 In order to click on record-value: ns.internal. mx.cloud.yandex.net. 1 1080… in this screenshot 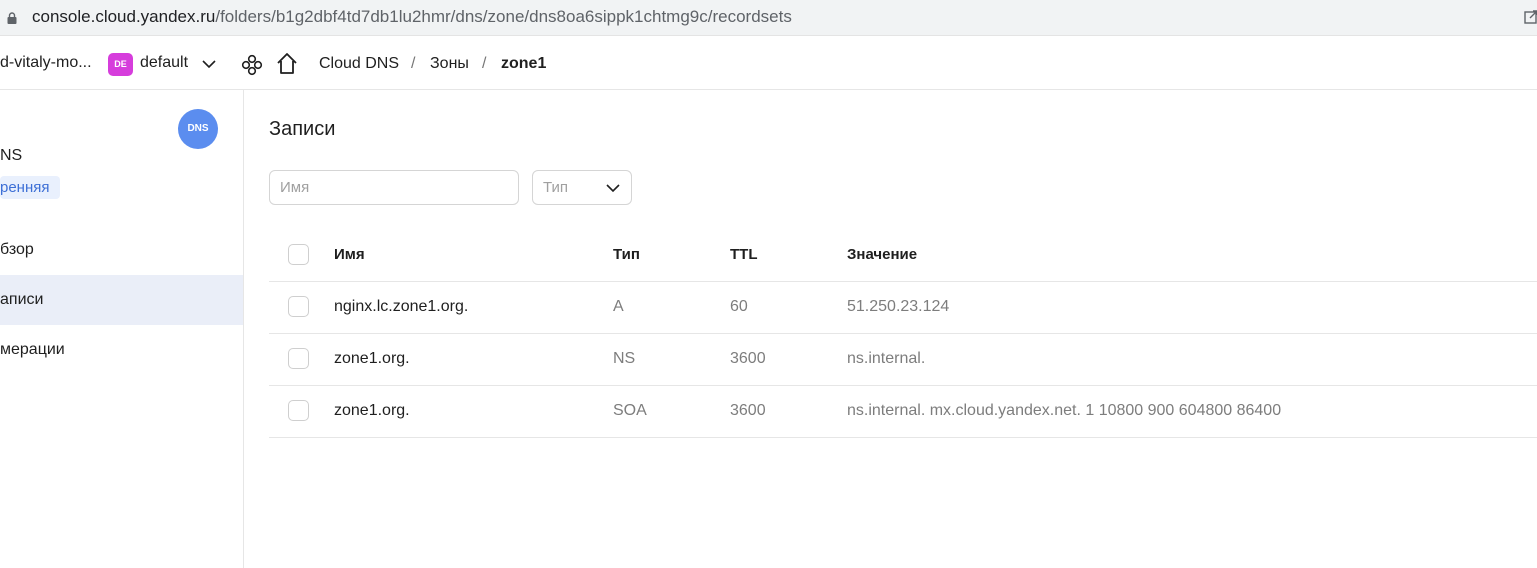, I will do `click(1064, 410)`.